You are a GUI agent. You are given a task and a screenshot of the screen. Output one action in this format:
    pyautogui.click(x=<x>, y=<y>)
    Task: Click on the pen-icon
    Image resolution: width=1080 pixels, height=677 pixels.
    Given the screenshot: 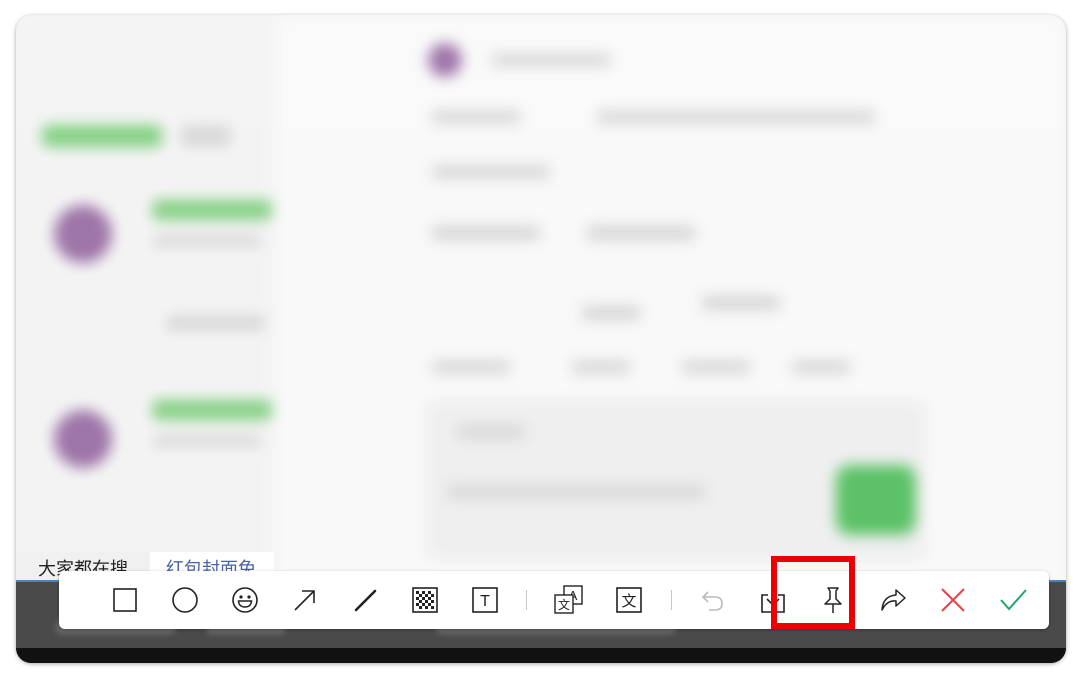 What is the action you would take?
    pyautogui.click(x=365, y=600)
    